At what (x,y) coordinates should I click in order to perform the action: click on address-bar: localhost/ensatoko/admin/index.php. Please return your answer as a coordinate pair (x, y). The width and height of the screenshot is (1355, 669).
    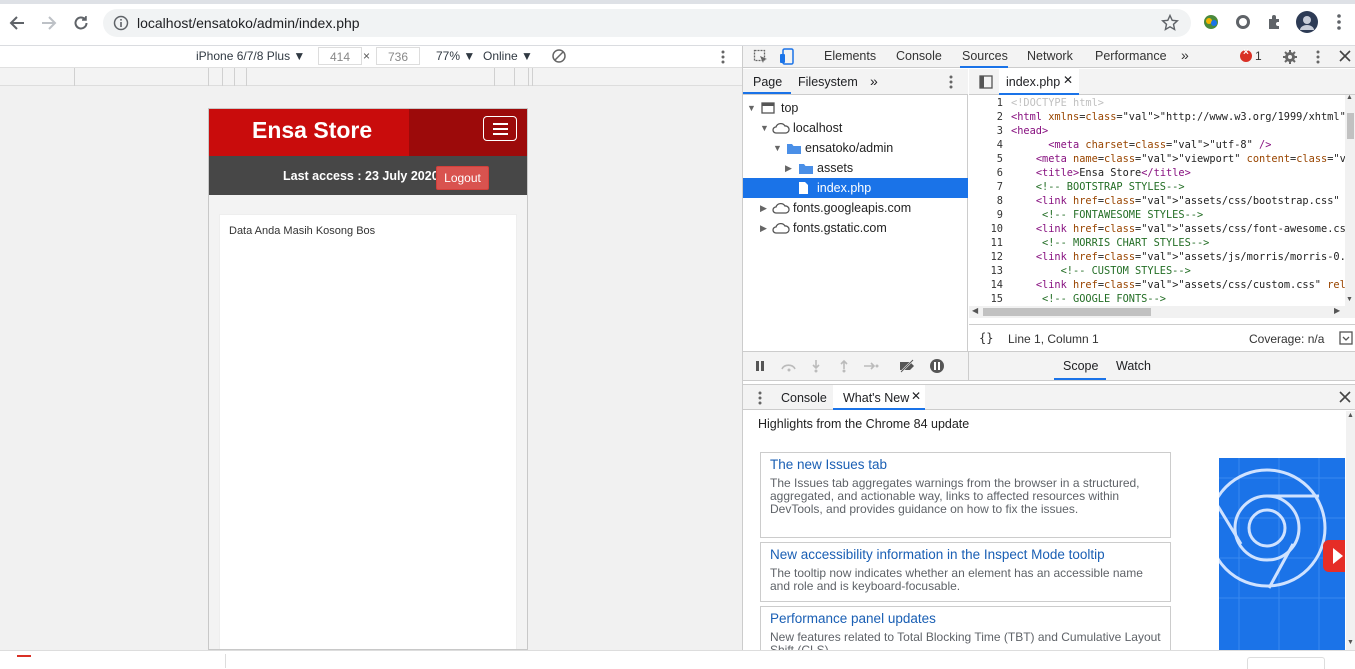
    Looking at the image, I should click on (647, 23).